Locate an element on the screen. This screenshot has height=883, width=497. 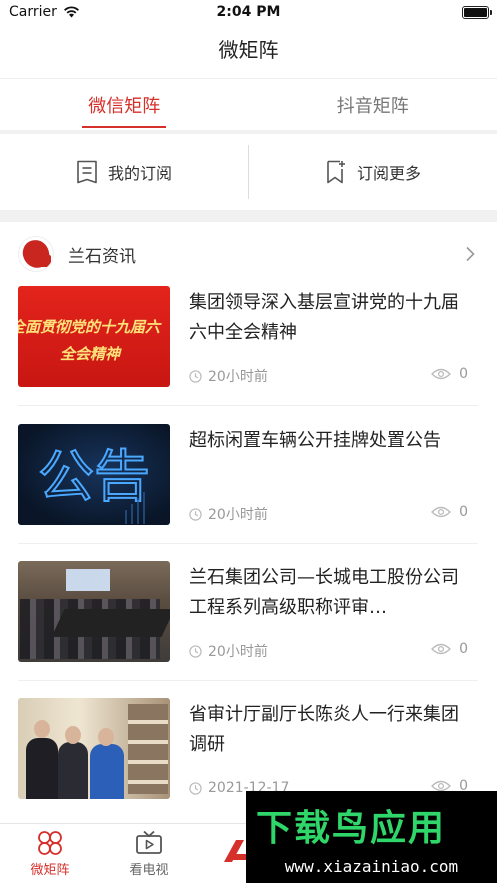
subscription-list-icon is located at coordinates (87, 172).